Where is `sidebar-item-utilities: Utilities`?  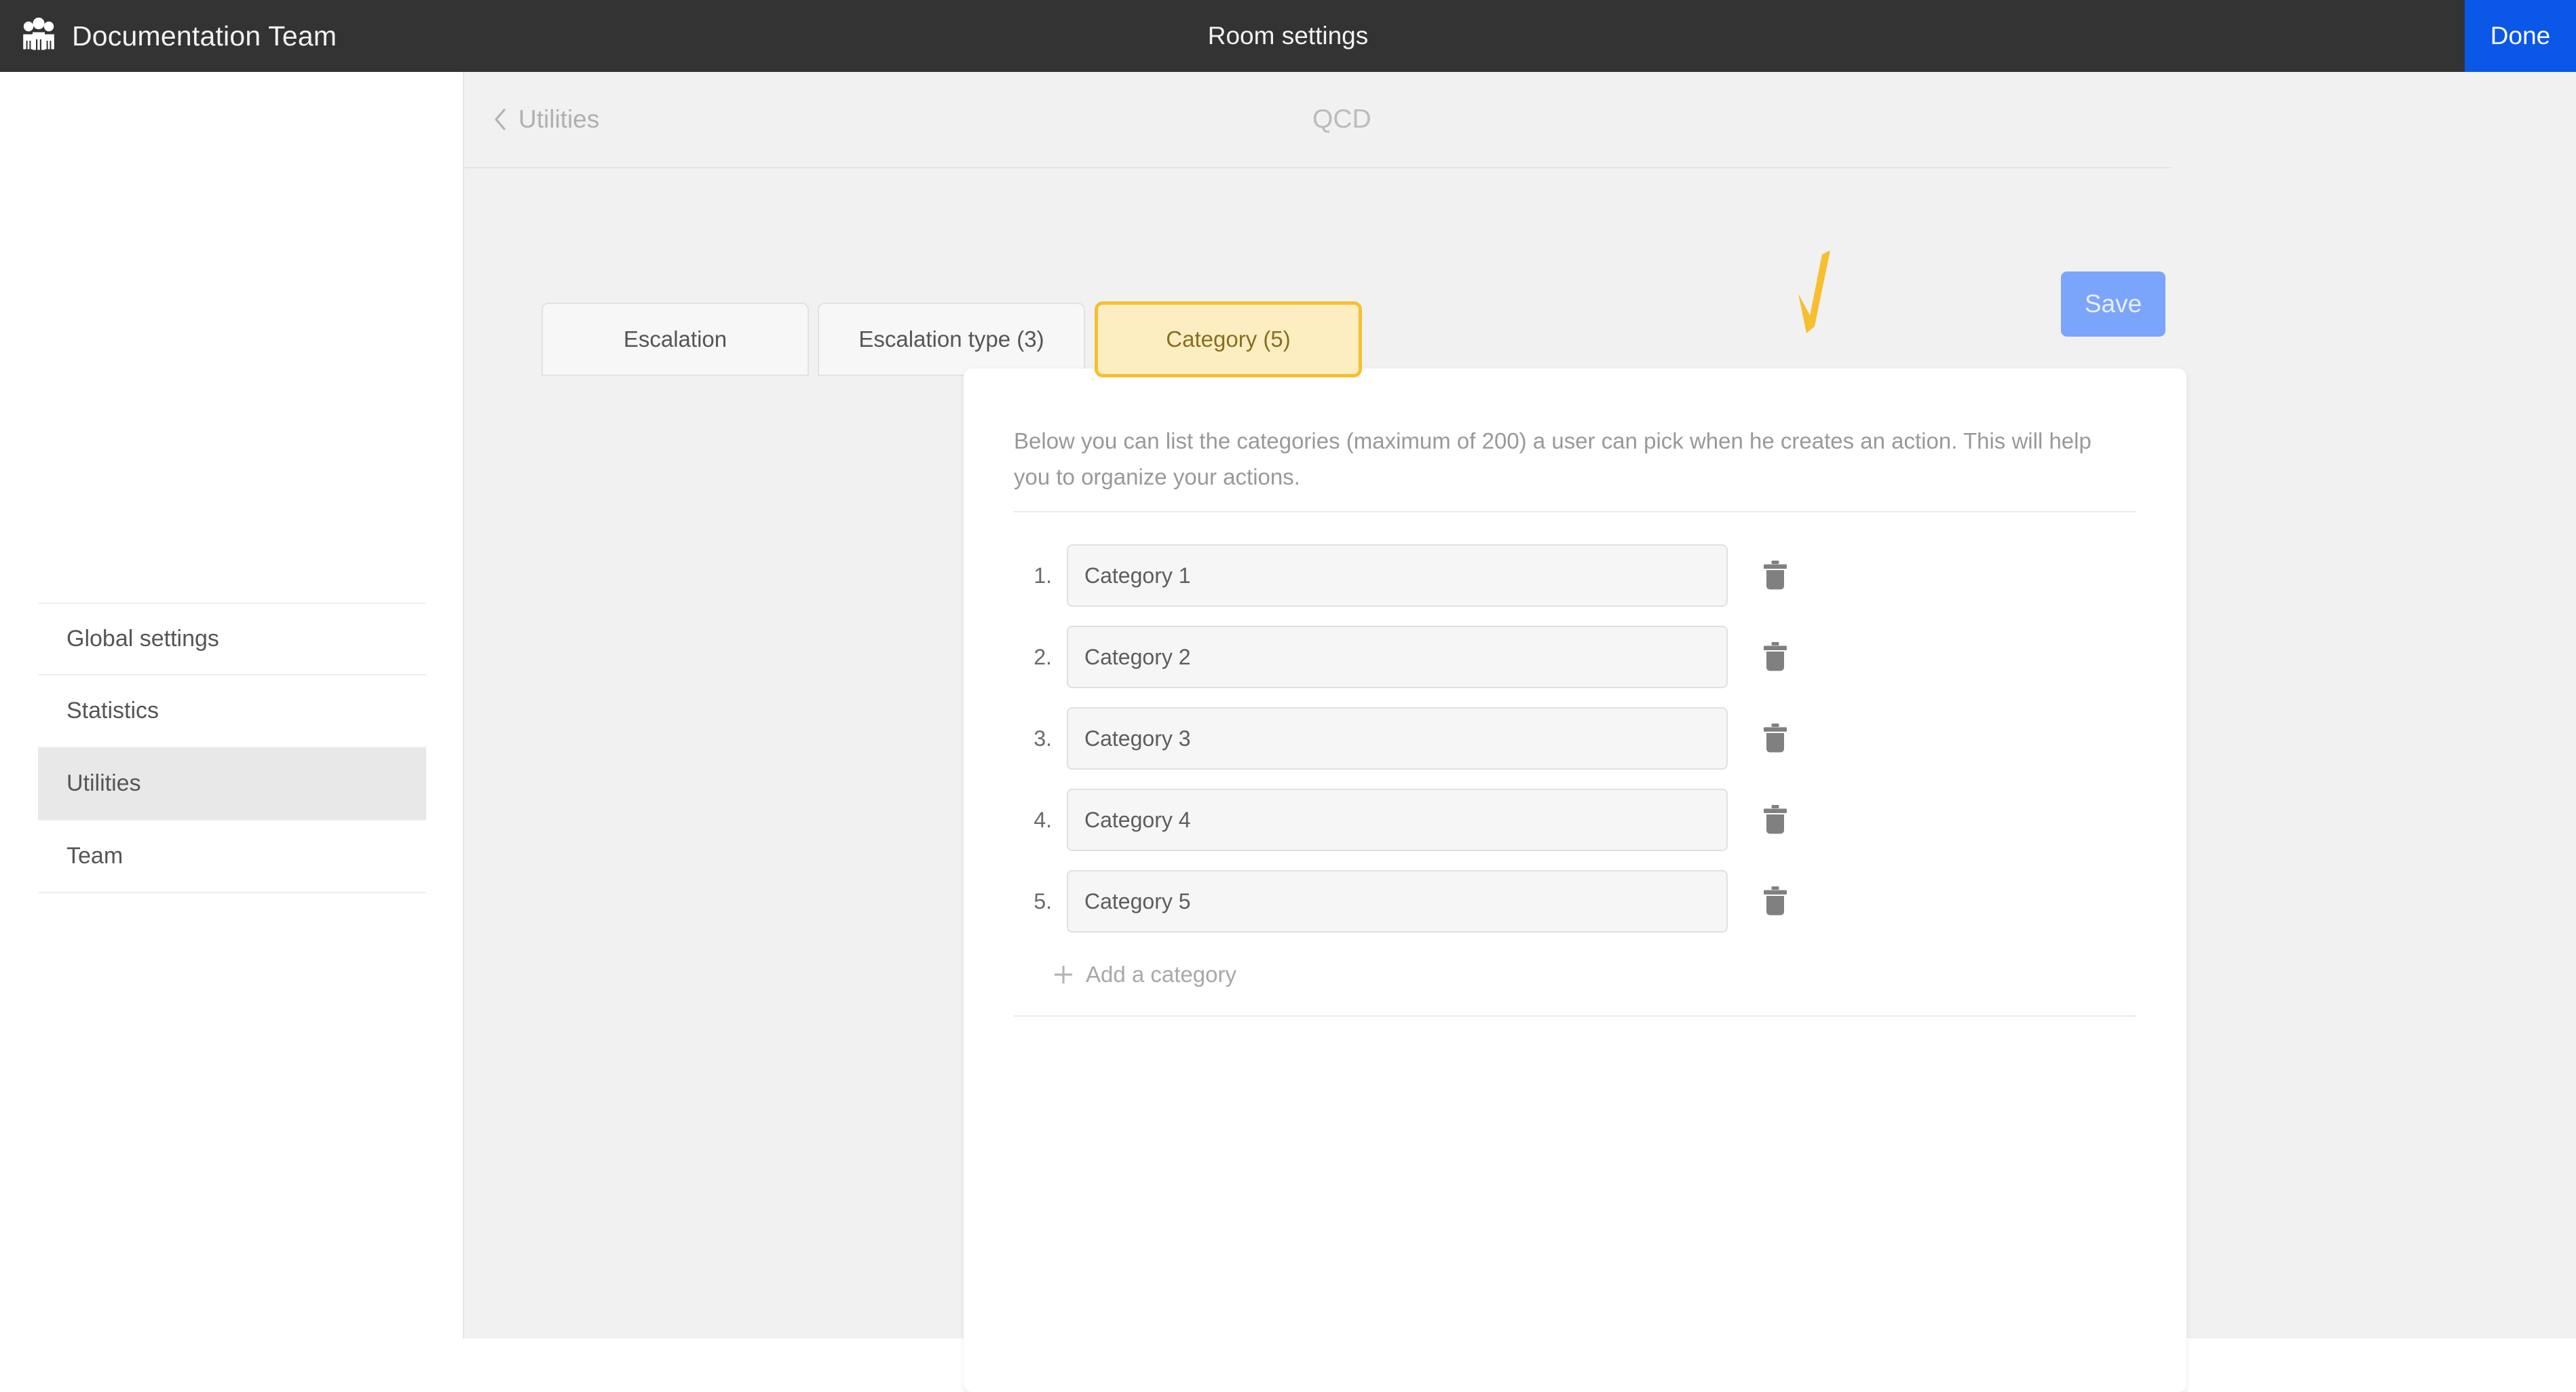 sidebar-item-utilities: Utilities is located at coordinates (232, 785).